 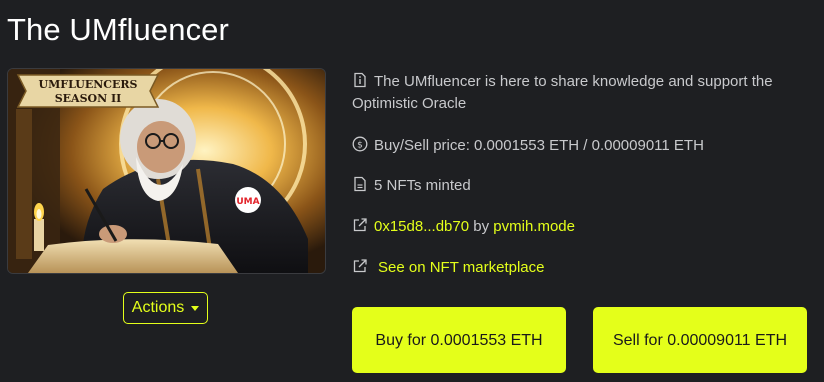 What do you see at coordinates (88, 98) in the screenshot?
I see `banner-subtitle: SEASON II` at bounding box center [88, 98].